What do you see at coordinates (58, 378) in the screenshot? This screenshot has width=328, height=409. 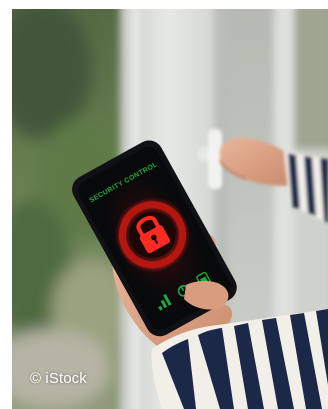 I see `image-credit: © iStock` at bounding box center [58, 378].